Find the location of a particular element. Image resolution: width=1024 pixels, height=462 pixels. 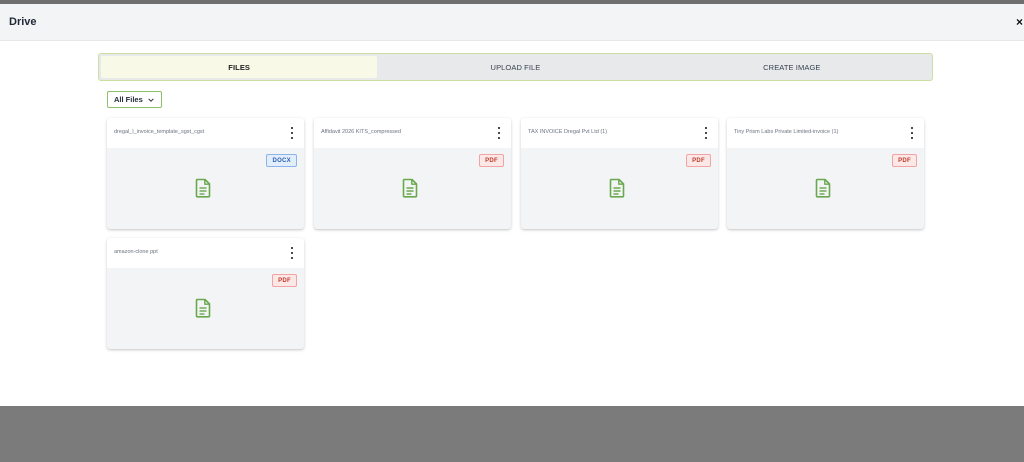

file-card-header: dregal_l_invoice_template_sgst_cgst is located at coordinates (205, 133).